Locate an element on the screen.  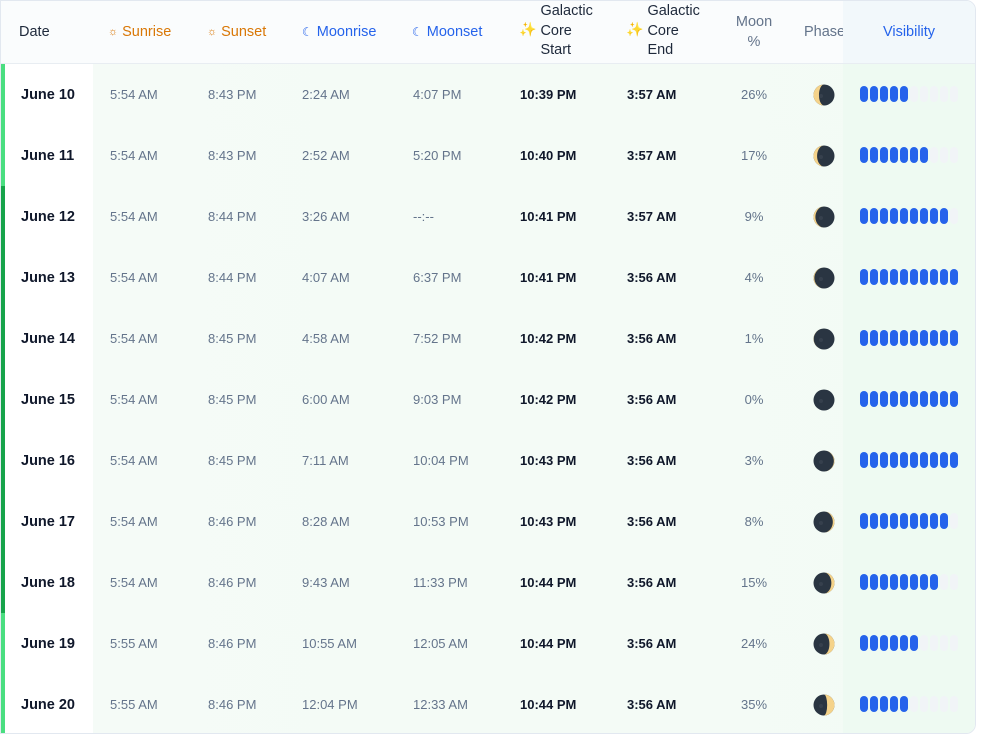
column-header-galactic-core-end: ✨ Galactic Core End is located at coordinates (663, 32).